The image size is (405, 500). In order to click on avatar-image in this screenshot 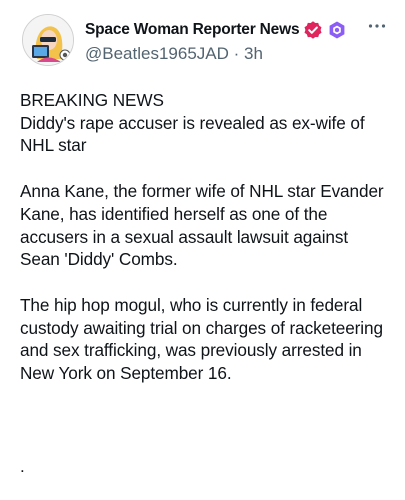, I will do `click(48, 40)`.